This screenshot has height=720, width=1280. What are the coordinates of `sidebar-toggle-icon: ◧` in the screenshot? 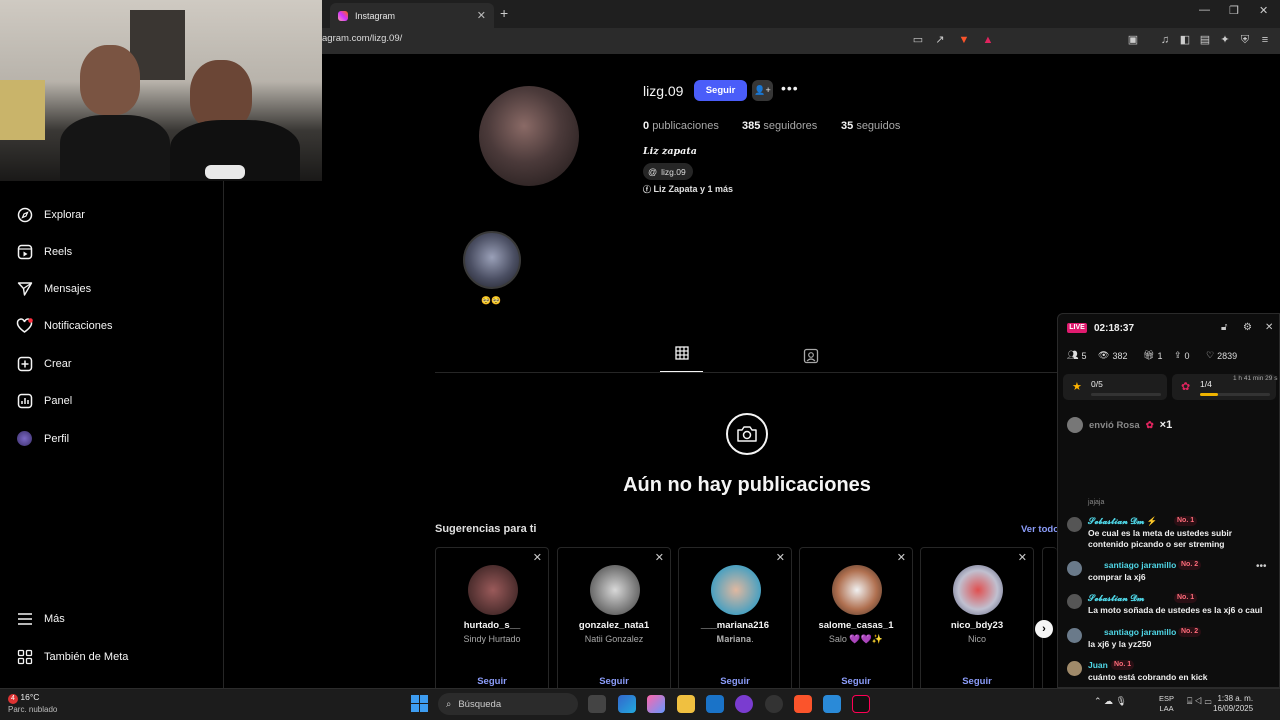 It's located at (1185, 40).